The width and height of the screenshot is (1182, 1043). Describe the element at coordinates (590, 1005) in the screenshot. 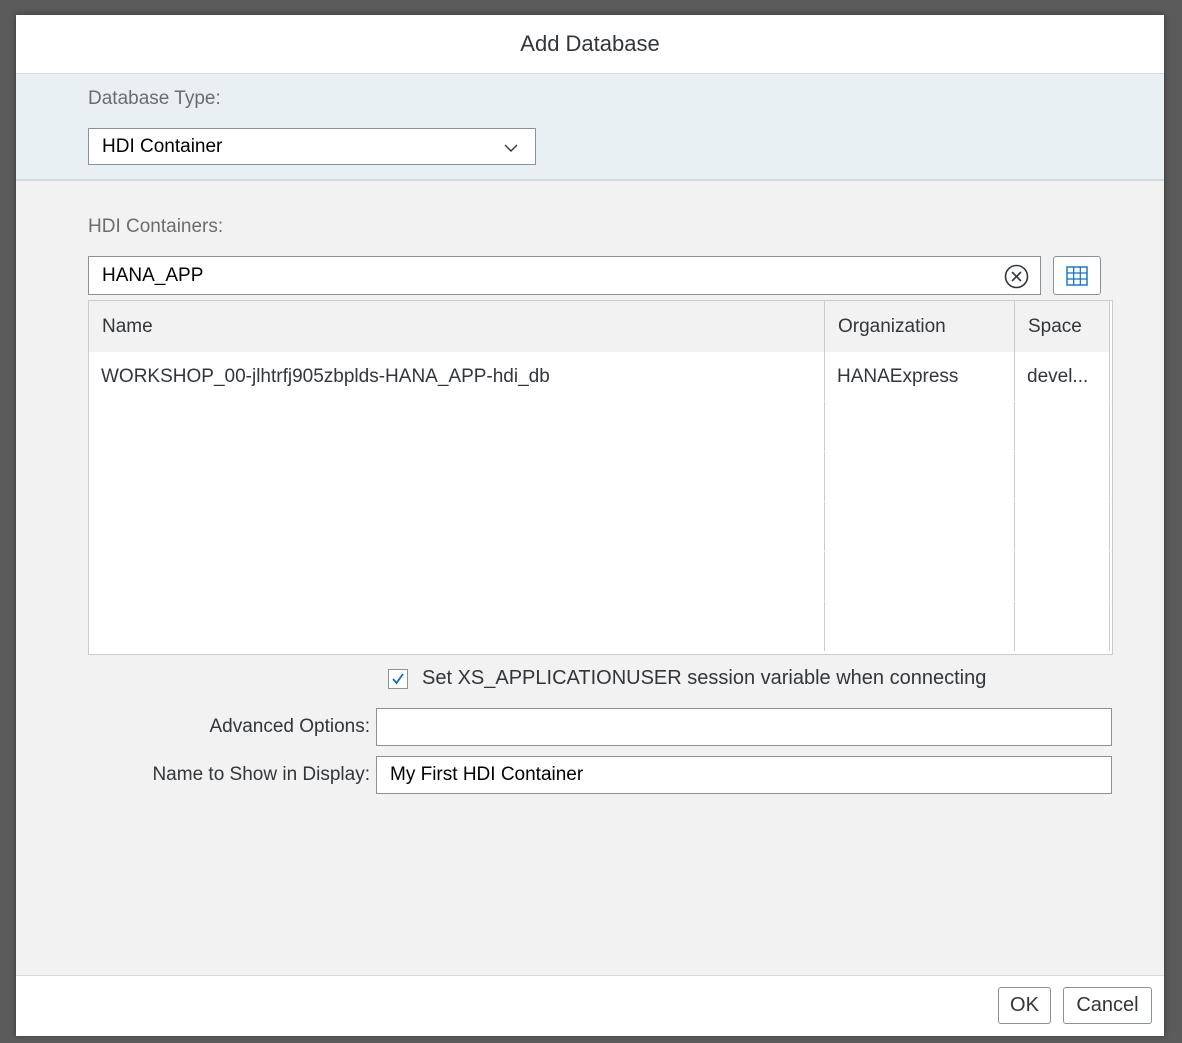

I see `dialog-footer: OK Cancel` at that location.